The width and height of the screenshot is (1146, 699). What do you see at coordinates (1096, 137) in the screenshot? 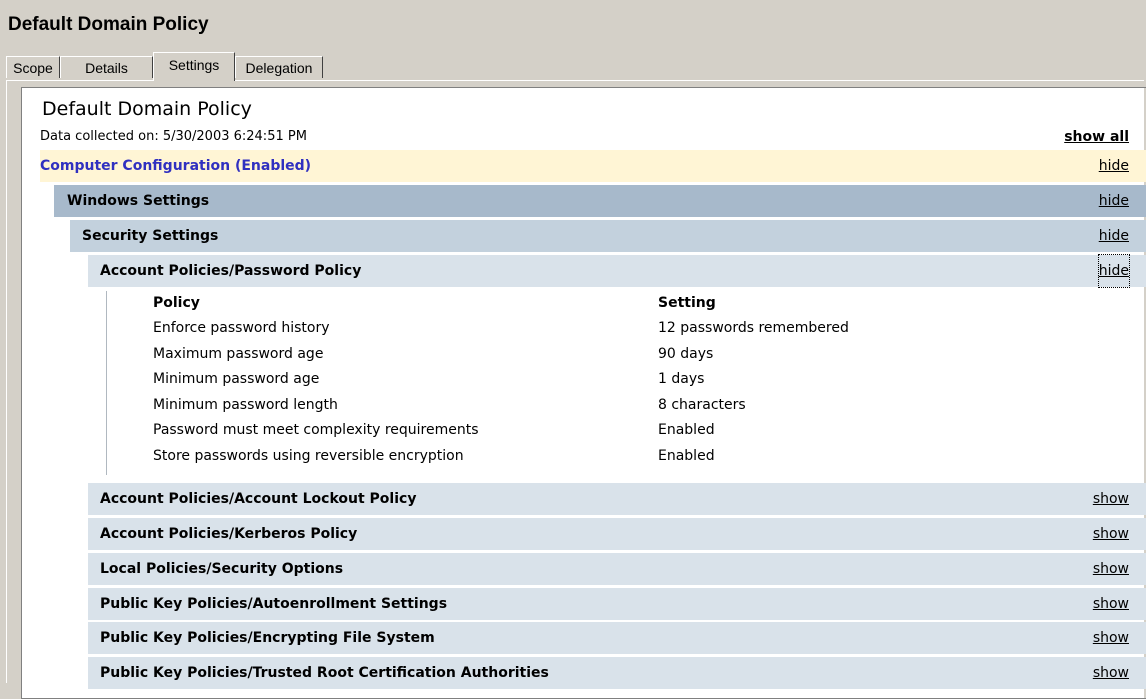
I see `show-all-link: show all` at bounding box center [1096, 137].